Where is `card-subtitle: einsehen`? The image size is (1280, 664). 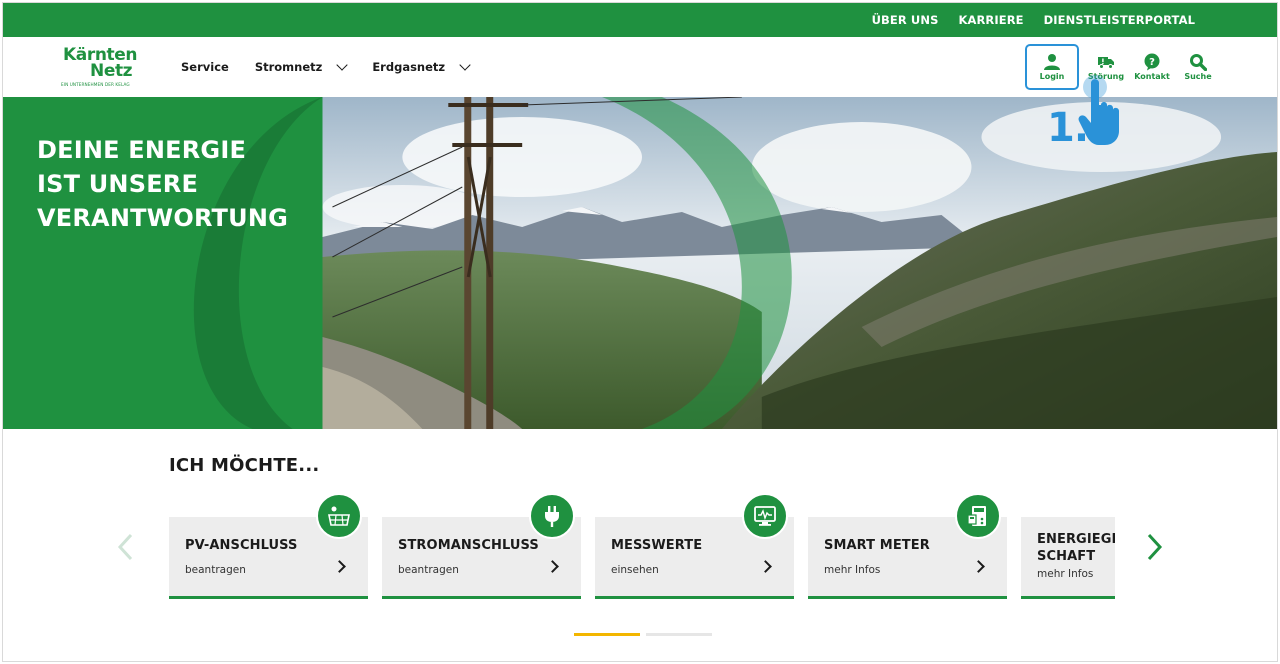
card-subtitle: einsehen is located at coordinates (635, 570).